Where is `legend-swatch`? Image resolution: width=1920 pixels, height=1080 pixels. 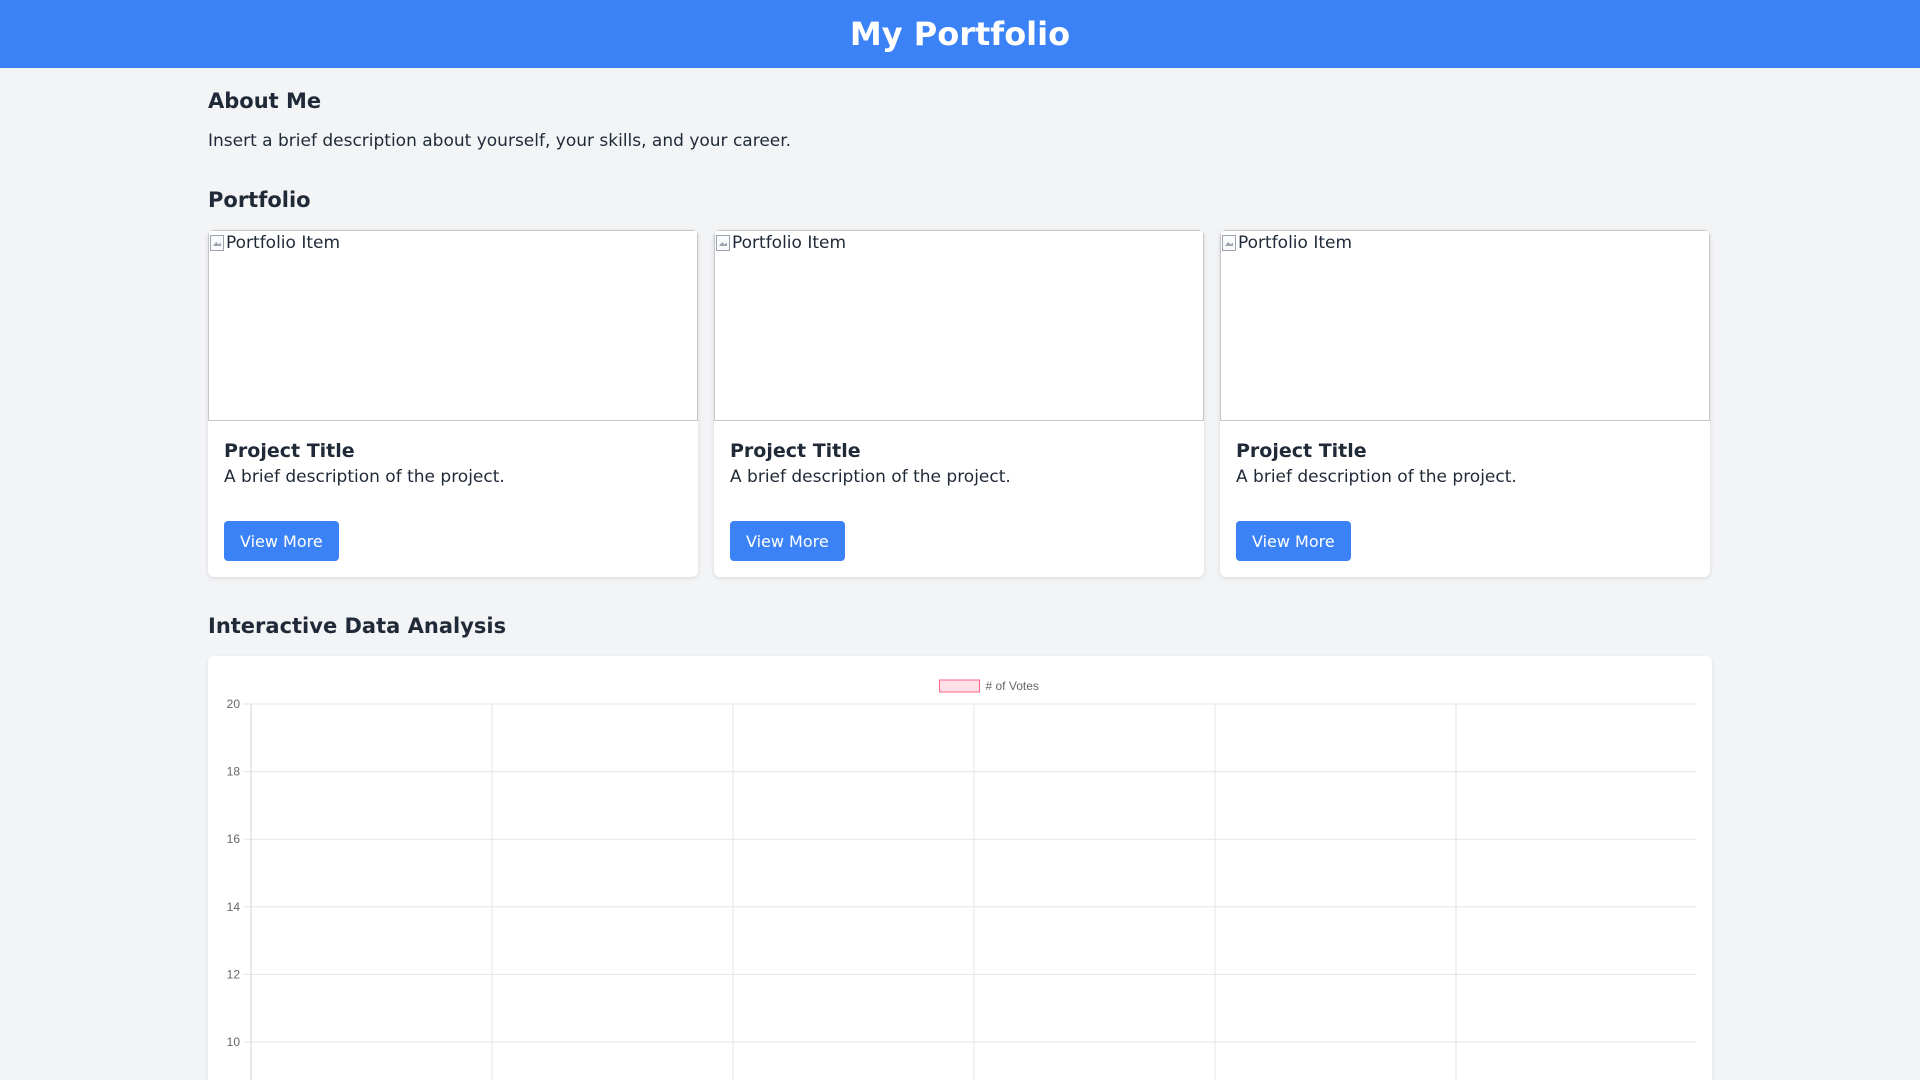 legend-swatch is located at coordinates (959, 686).